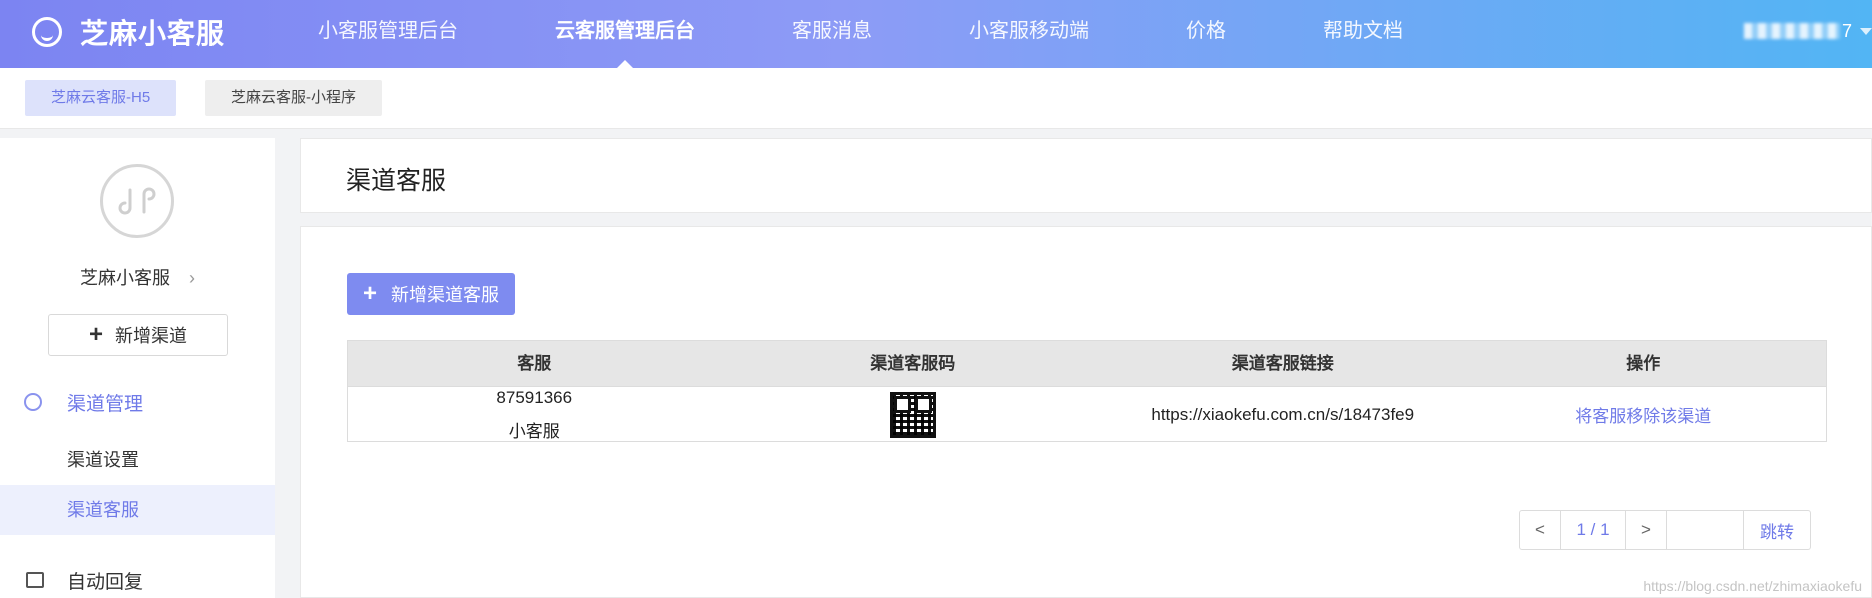 The image size is (1872, 598). Describe the element at coordinates (33, 402) in the screenshot. I see `channel-management-icon` at that location.